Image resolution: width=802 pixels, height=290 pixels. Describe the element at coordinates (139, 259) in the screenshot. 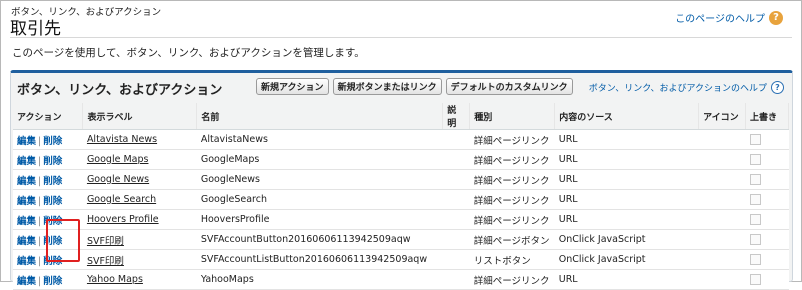

I see `row-label-cell: SVF印刷` at that location.